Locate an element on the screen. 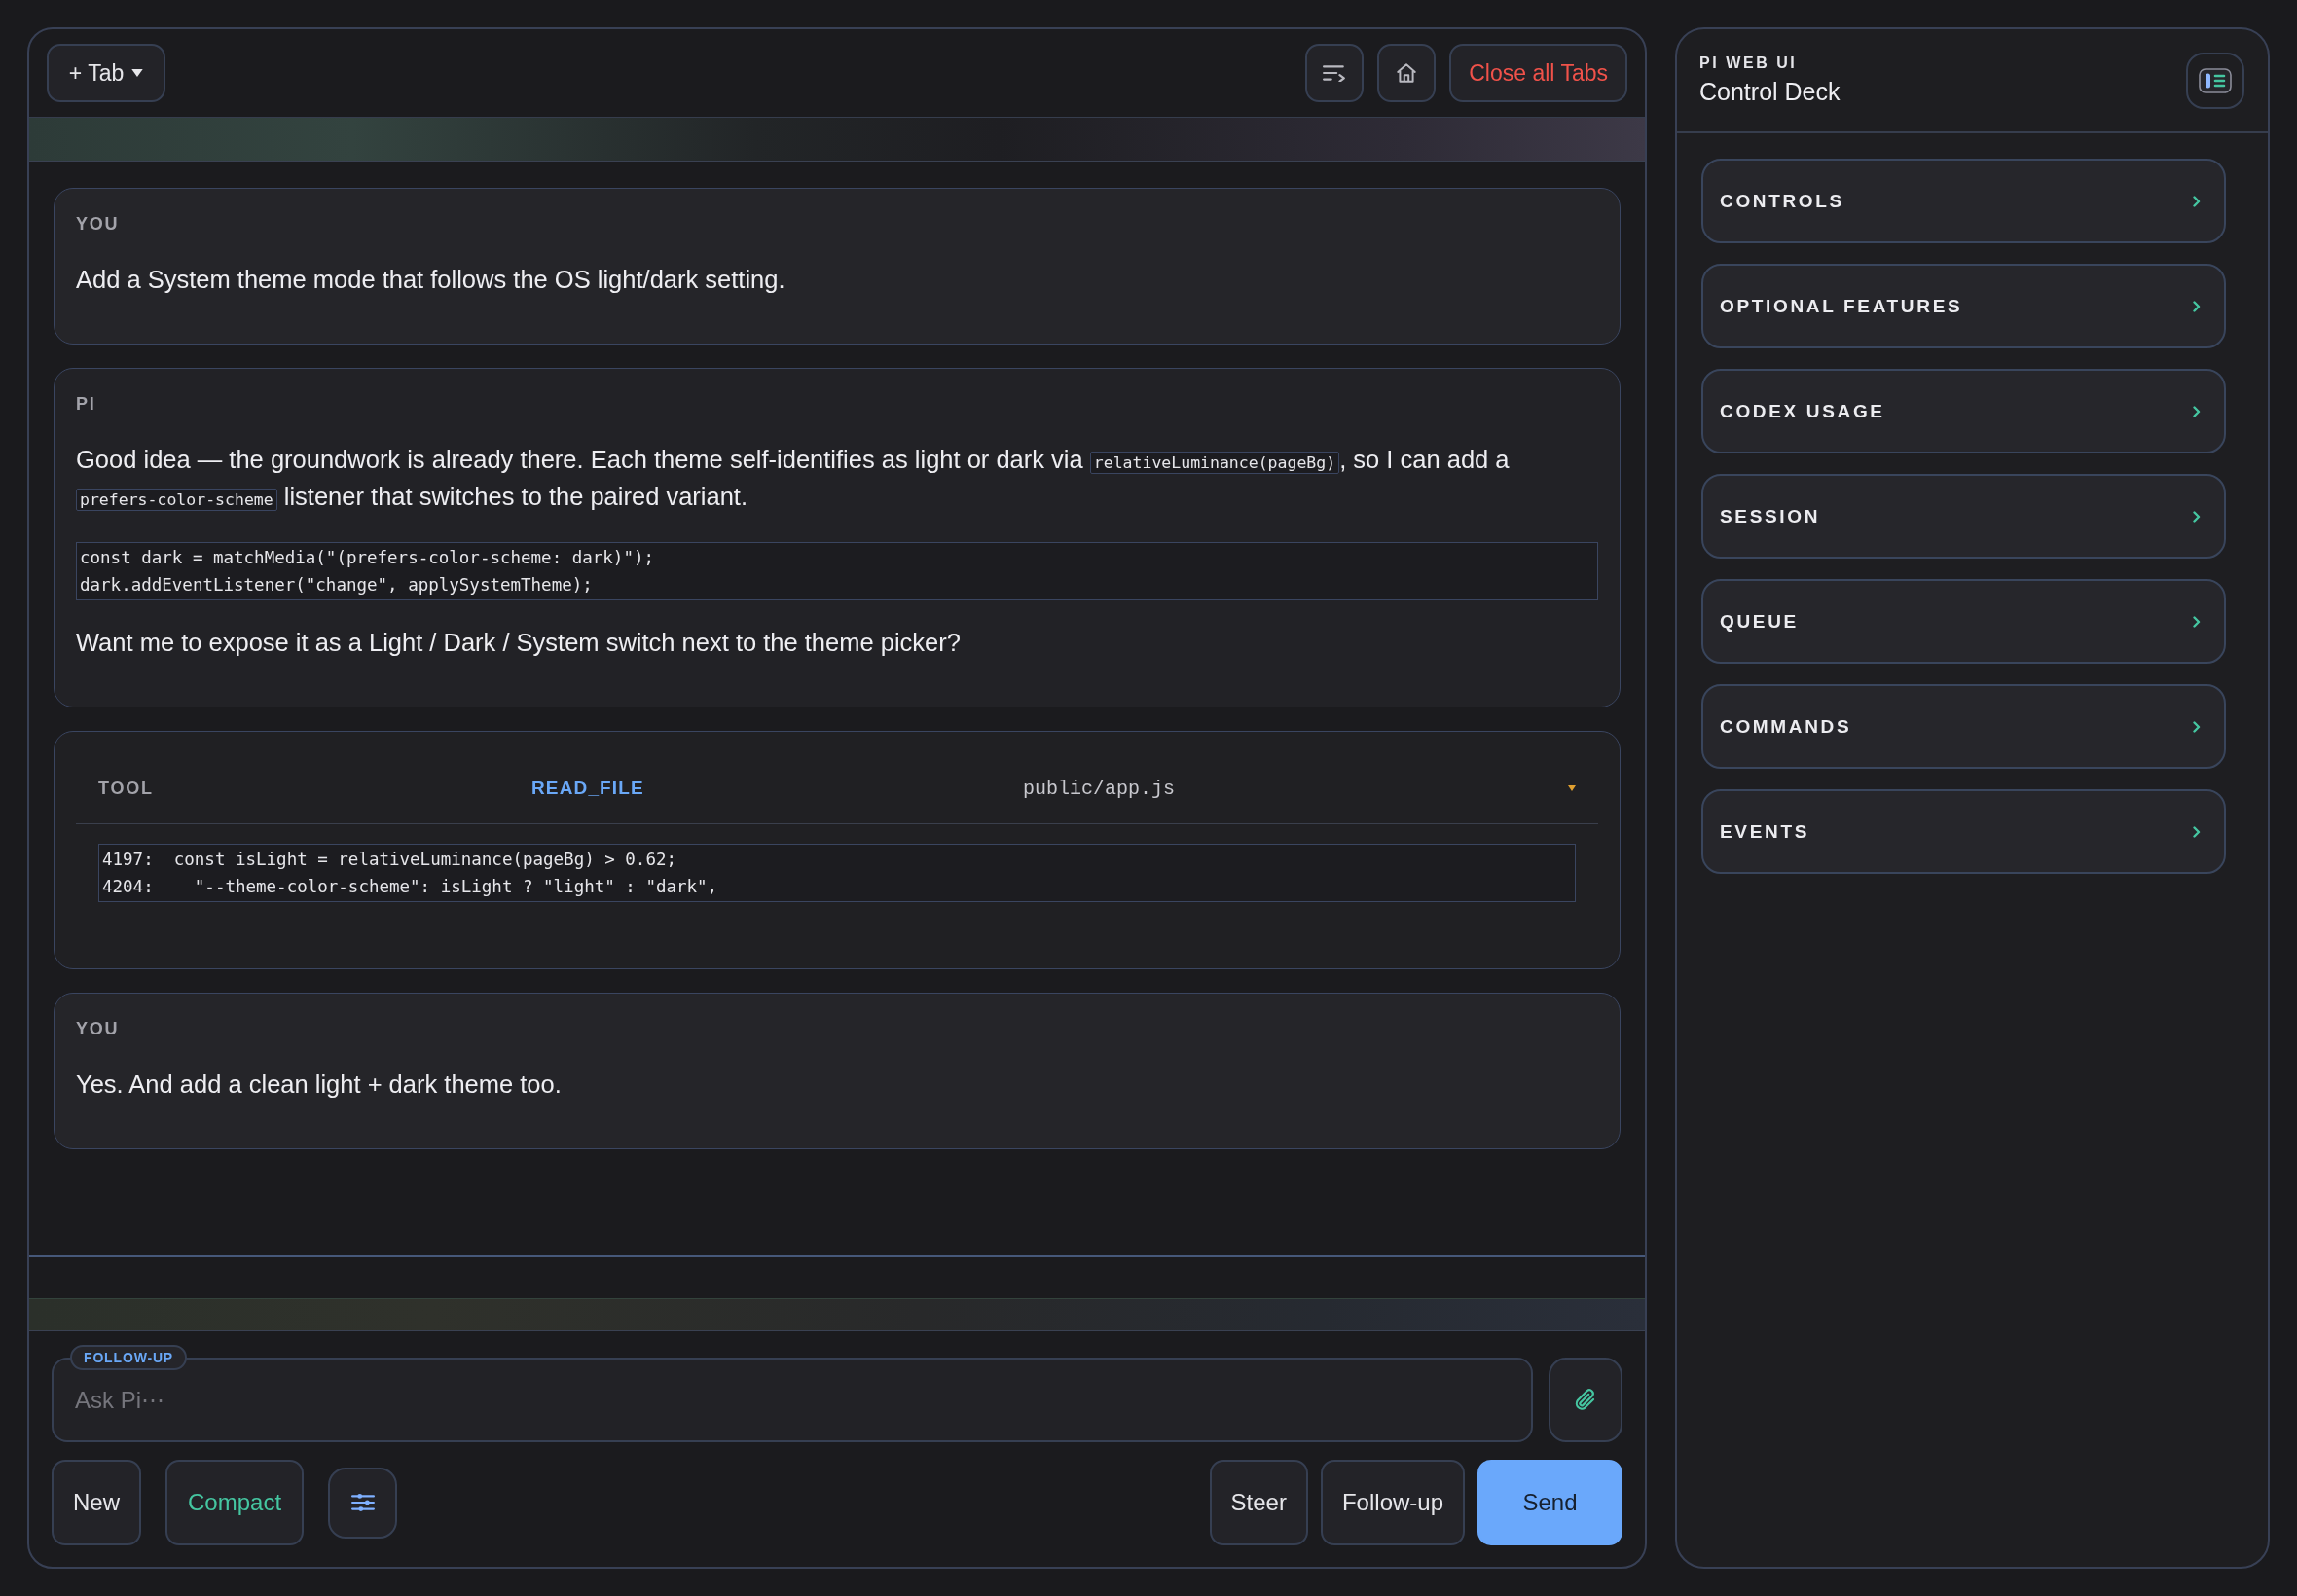  sender-label: TOOL is located at coordinates (126, 789).